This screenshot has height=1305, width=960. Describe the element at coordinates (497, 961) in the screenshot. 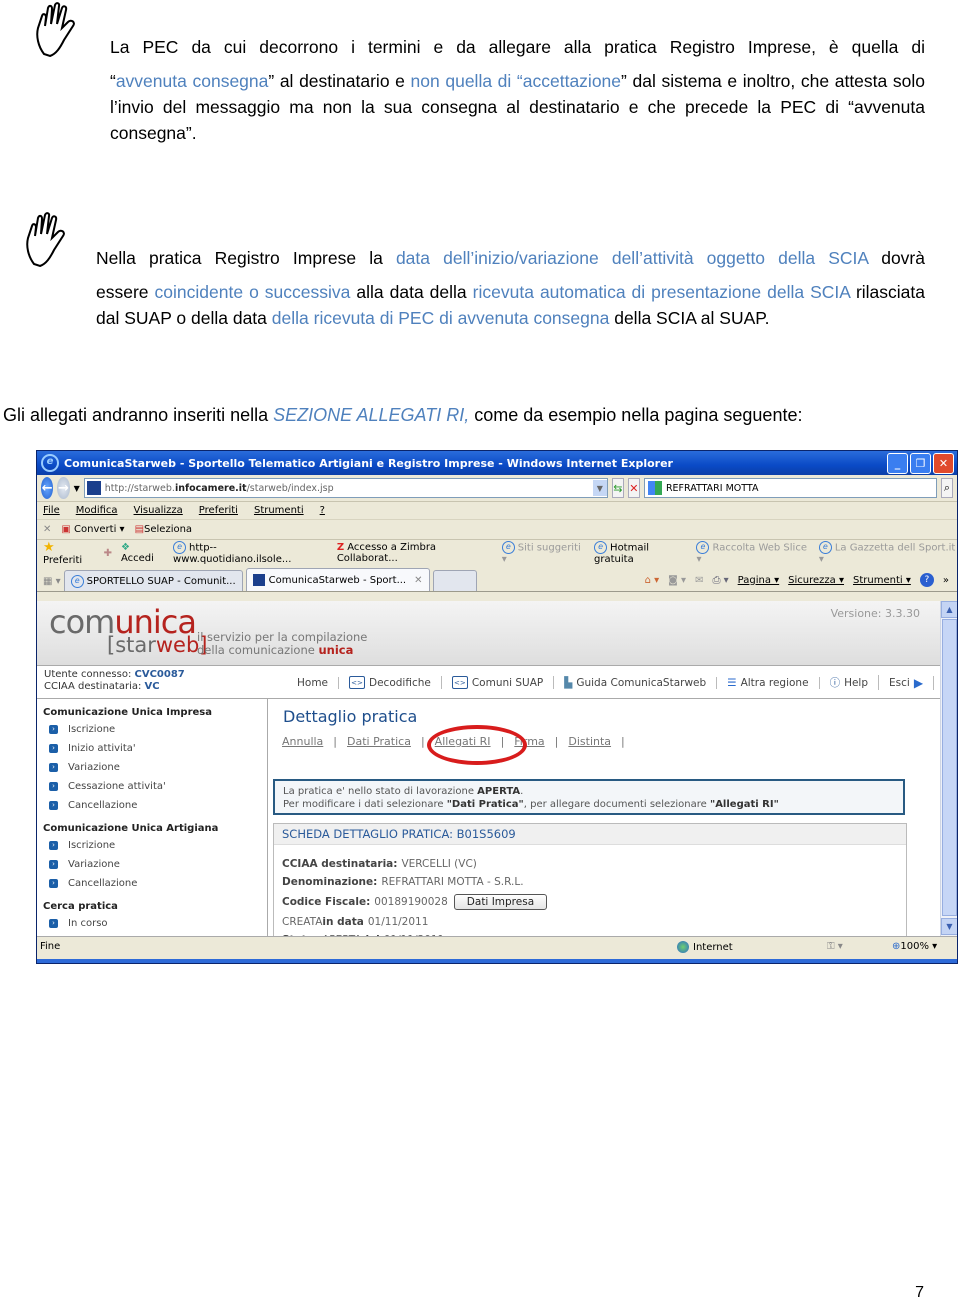

I see `status-bar-border` at that location.